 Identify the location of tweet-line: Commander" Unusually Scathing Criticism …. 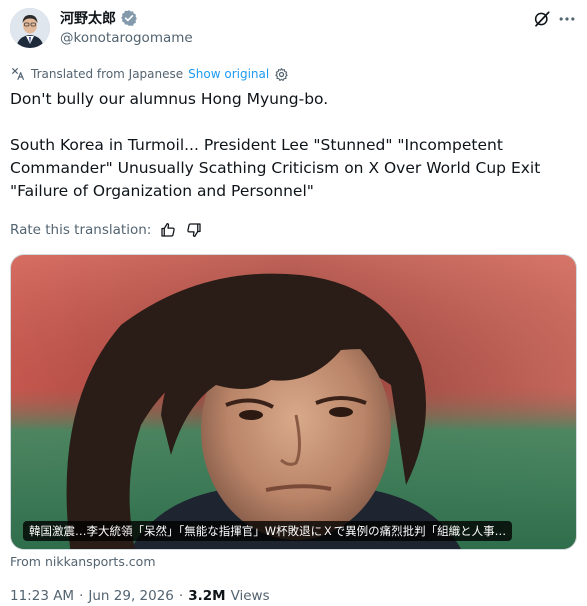
(275, 168).